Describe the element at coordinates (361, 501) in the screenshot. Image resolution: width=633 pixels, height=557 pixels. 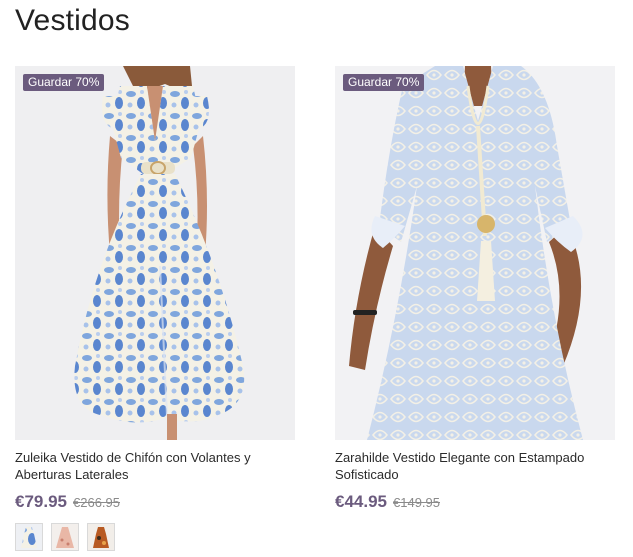
I see `sale-price: €44.95` at that location.